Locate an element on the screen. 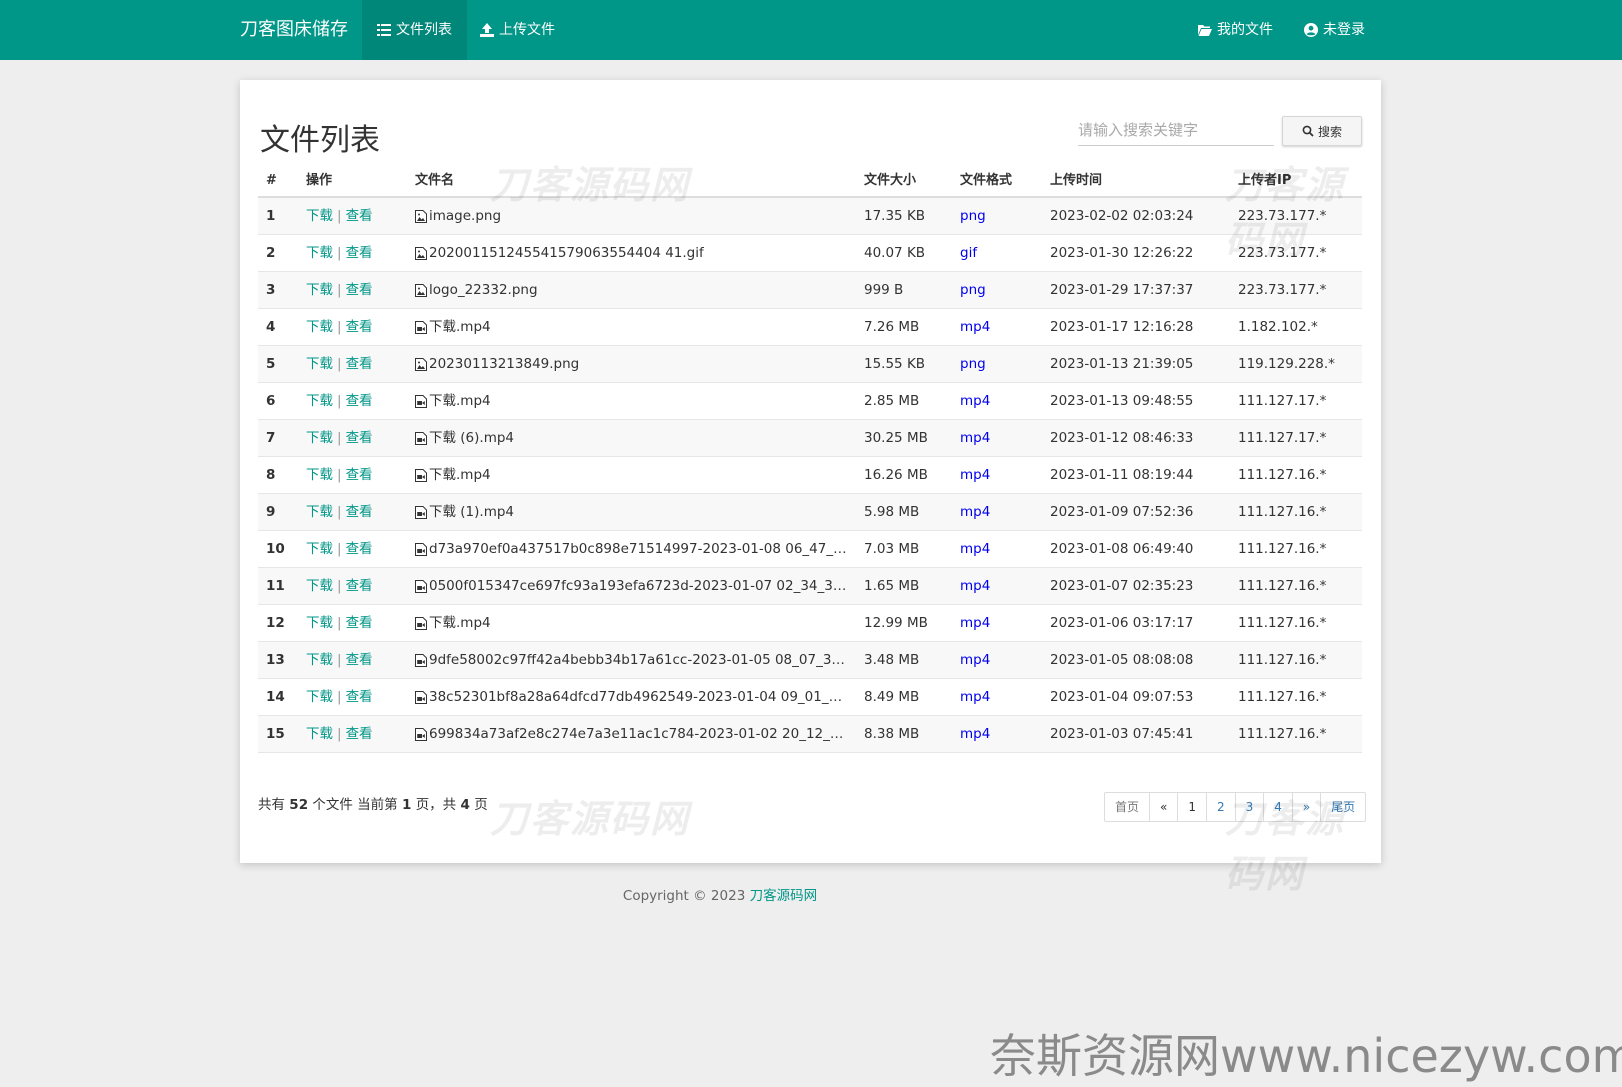 This screenshot has height=1087, width=1622. file-name-cell: 下载 (1).mp4 is located at coordinates (632, 512).